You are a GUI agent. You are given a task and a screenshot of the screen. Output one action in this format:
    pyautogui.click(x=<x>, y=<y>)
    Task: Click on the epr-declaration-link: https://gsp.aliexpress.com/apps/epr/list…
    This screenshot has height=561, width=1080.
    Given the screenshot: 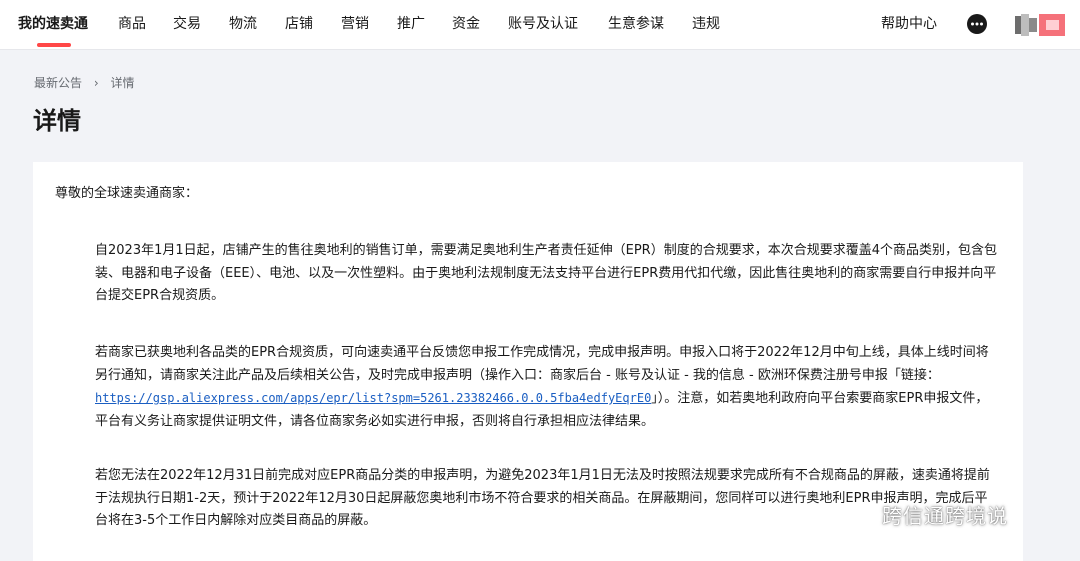 What is the action you would take?
    pyautogui.click(x=373, y=398)
    